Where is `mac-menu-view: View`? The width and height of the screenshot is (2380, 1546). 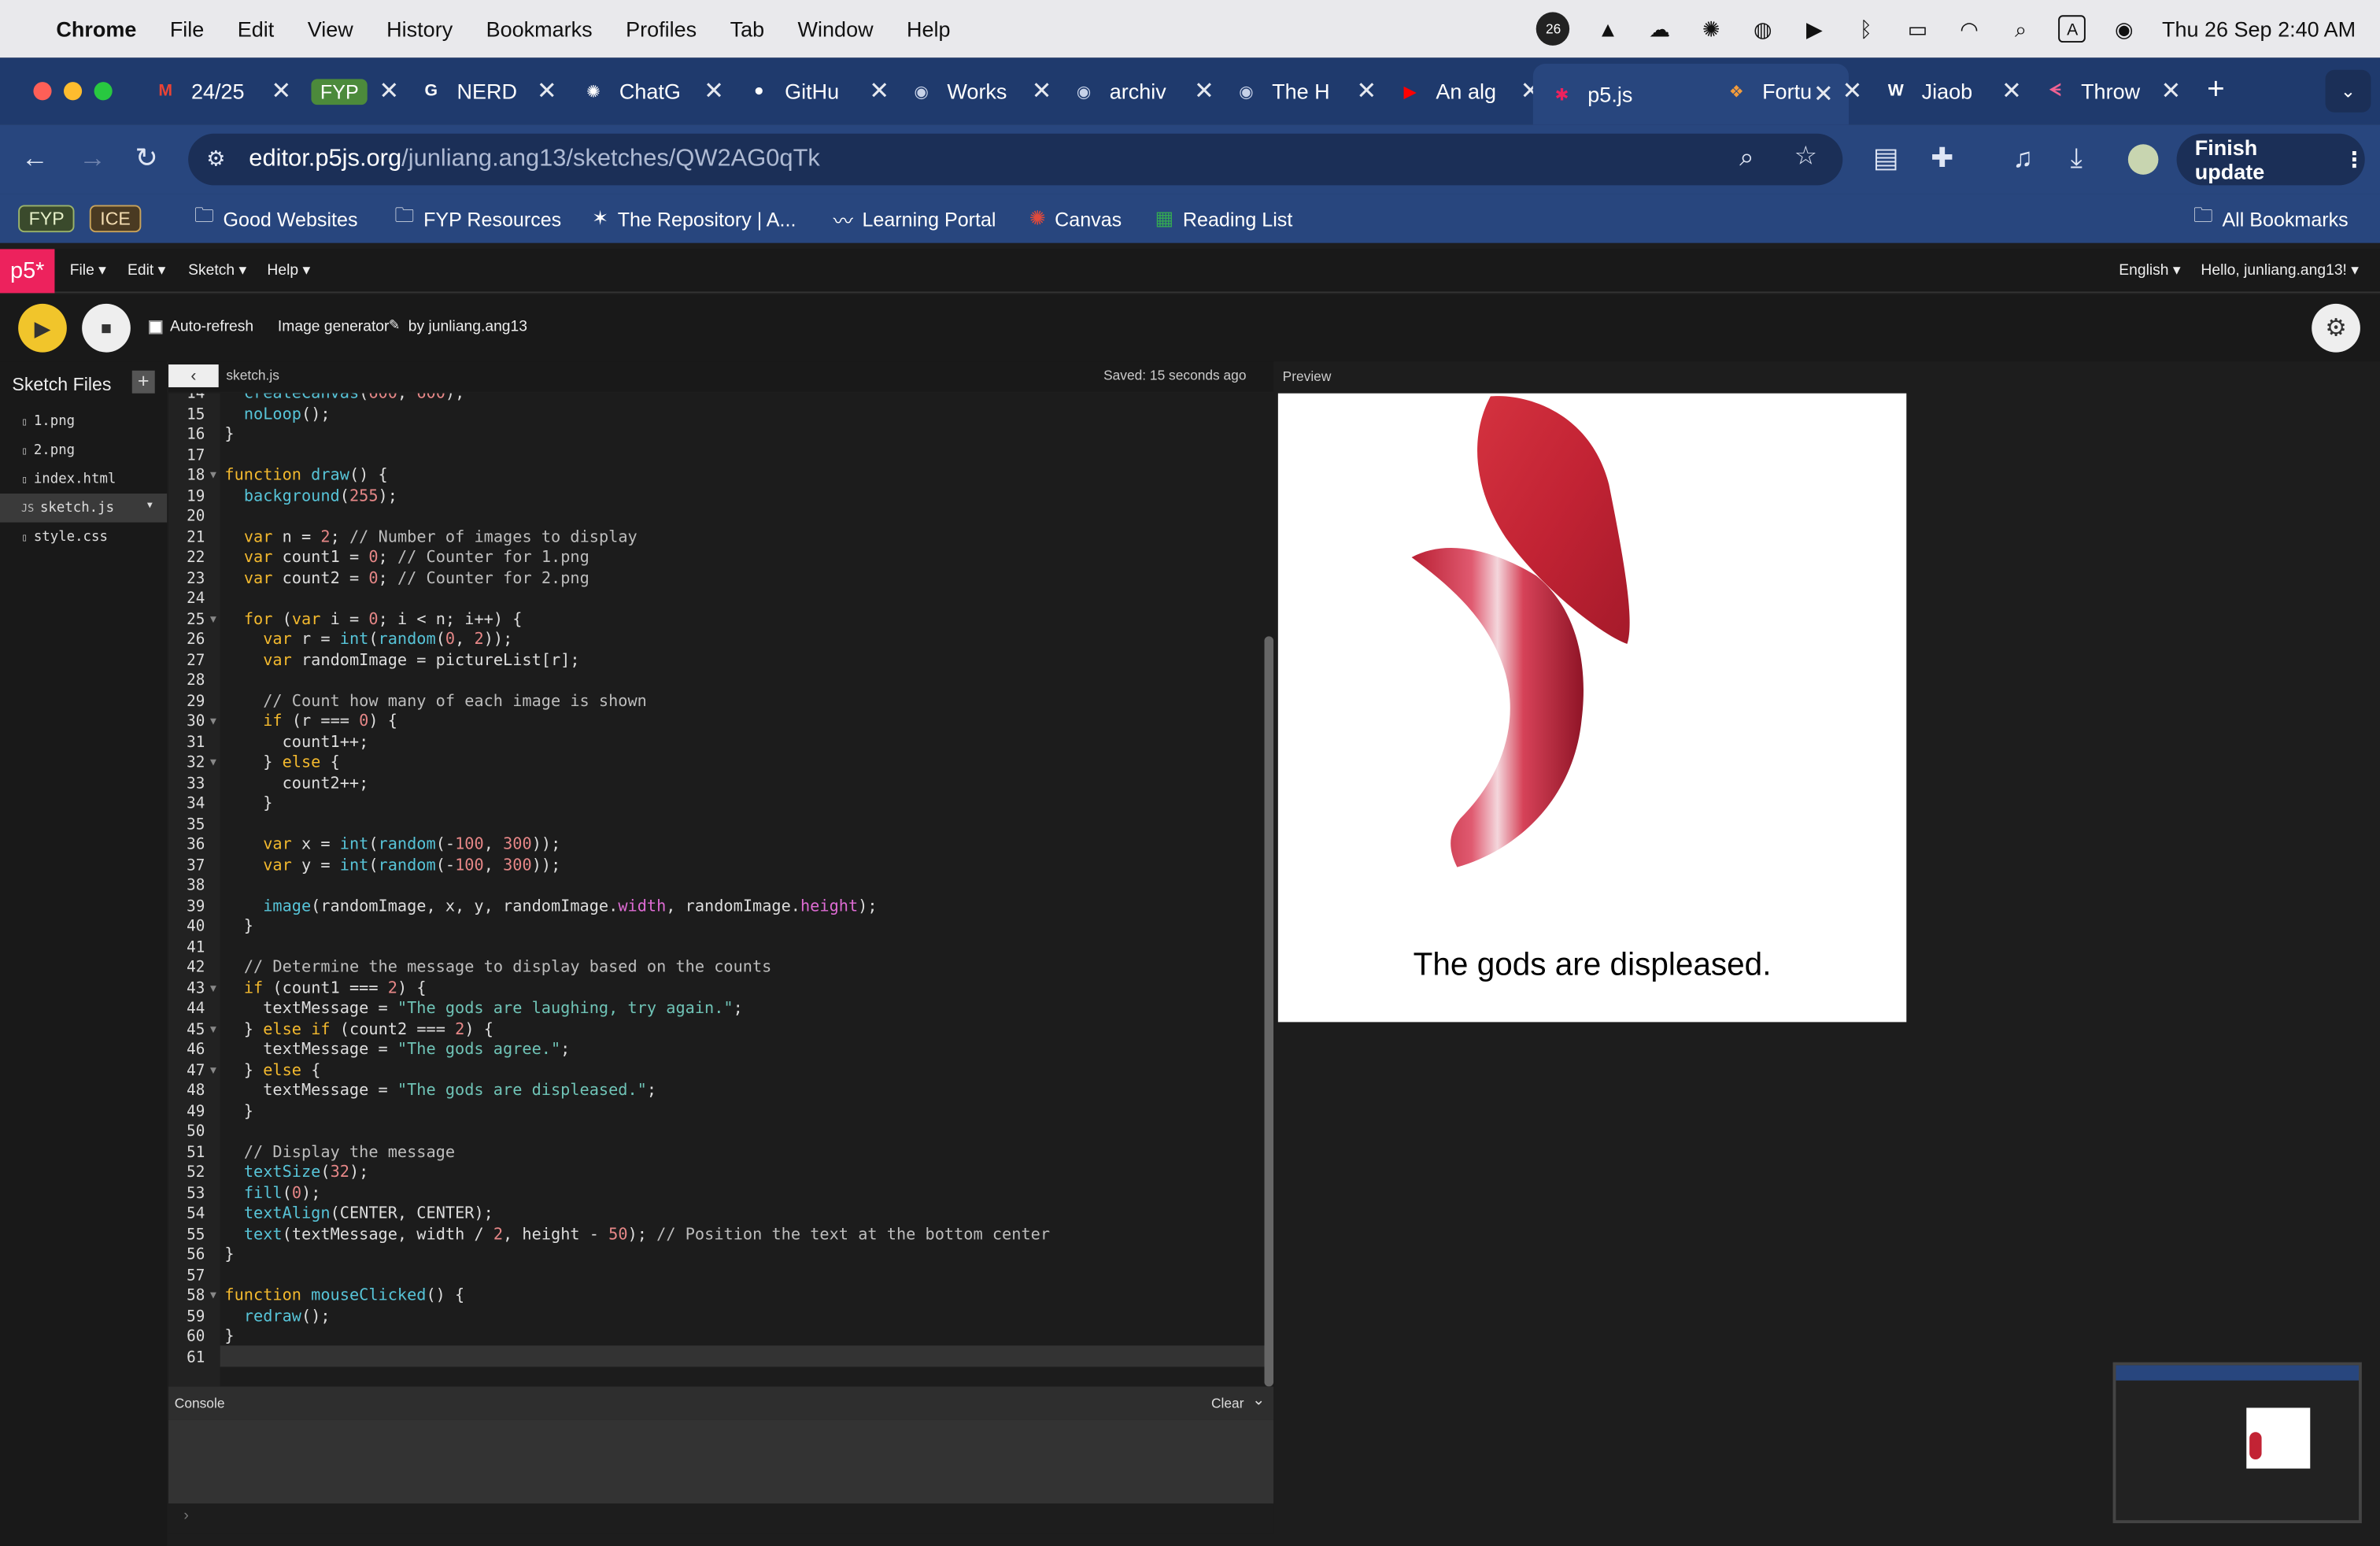 mac-menu-view: View is located at coordinates (330, 29).